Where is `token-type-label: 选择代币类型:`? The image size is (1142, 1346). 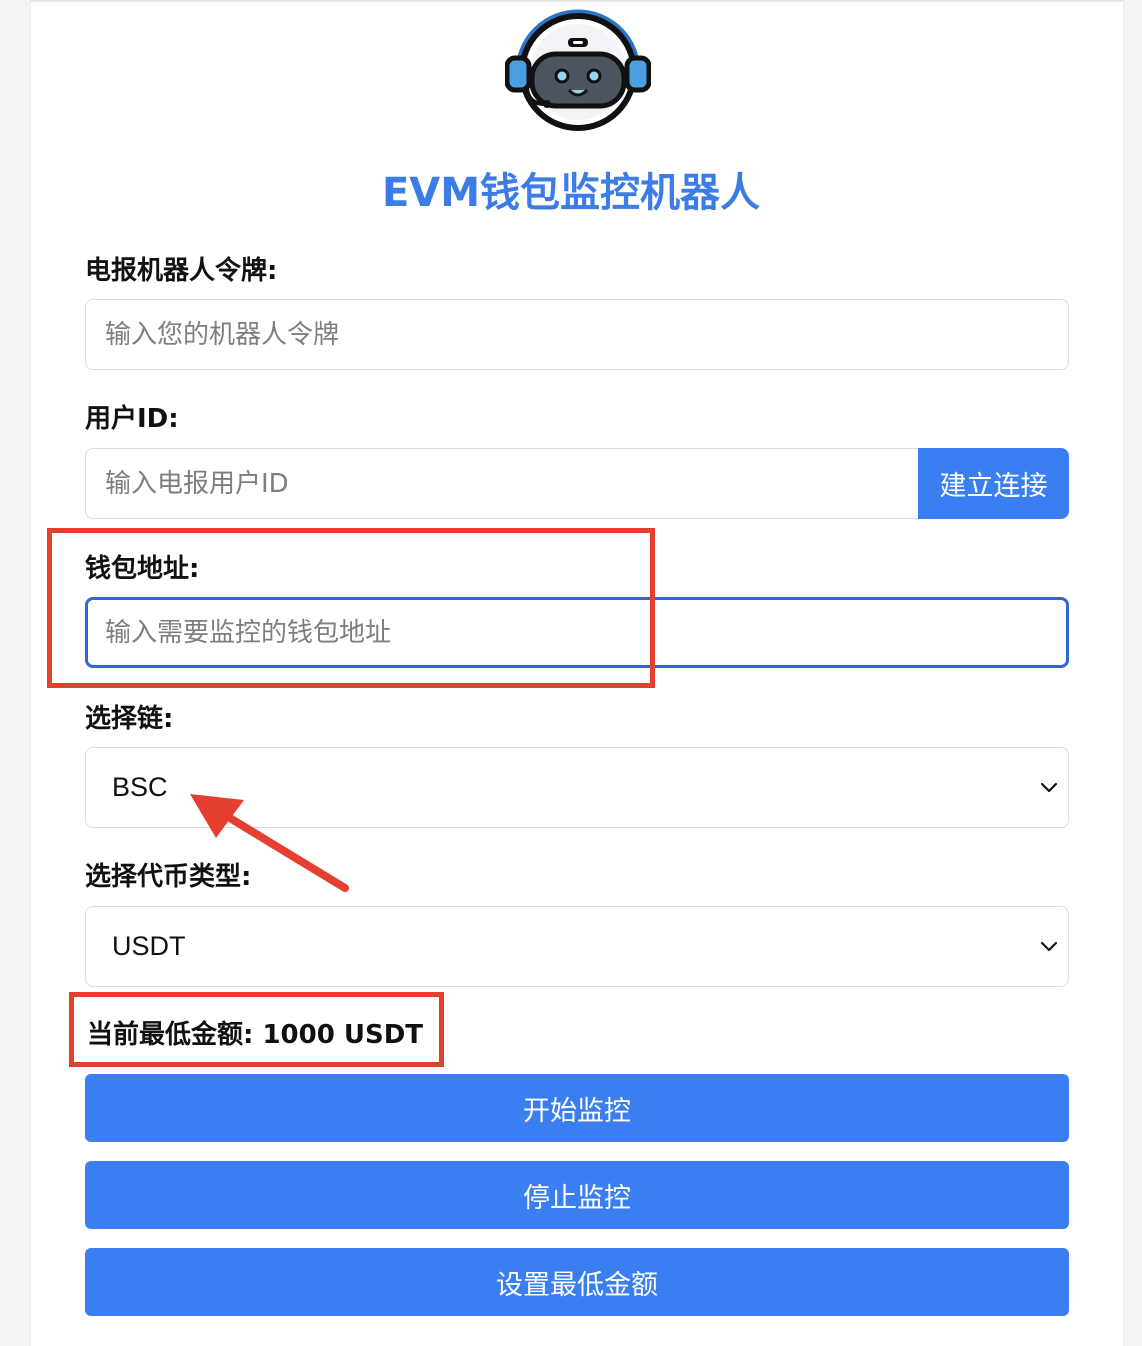
token-type-label: 选择代币类型: is located at coordinates (168, 877).